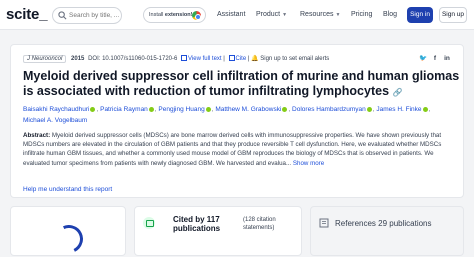 This screenshot has height=257, width=474. What do you see at coordinates (149, 223) in the screenshot?
I see `citation-icon` at bounding box center [149, 223].